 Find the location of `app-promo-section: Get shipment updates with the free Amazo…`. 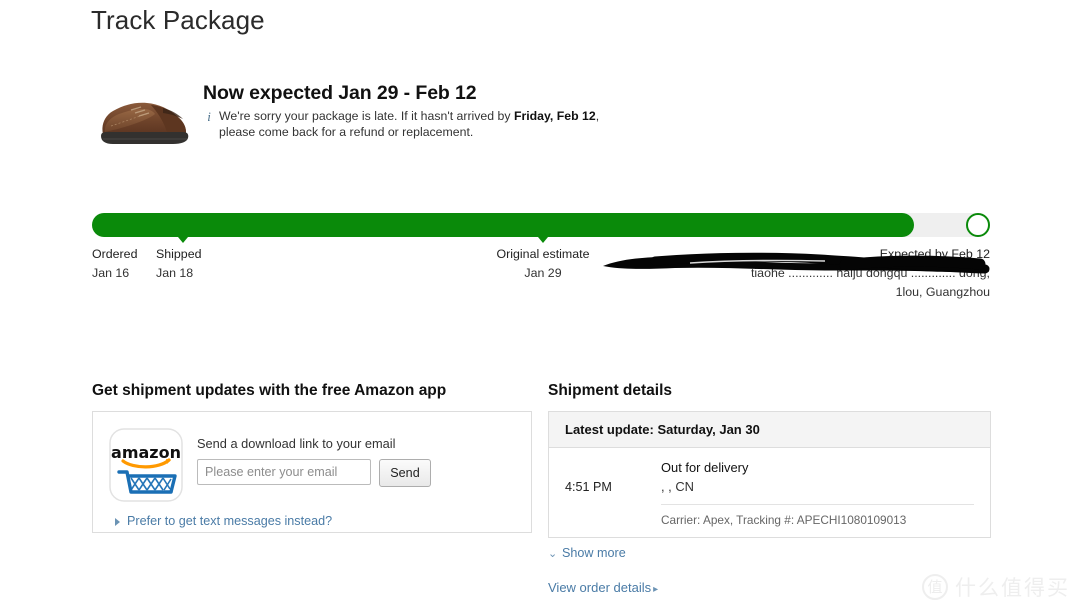

app-promo-section: Get shipment updates with the free Amazo… is located at coordinates (312, 457).